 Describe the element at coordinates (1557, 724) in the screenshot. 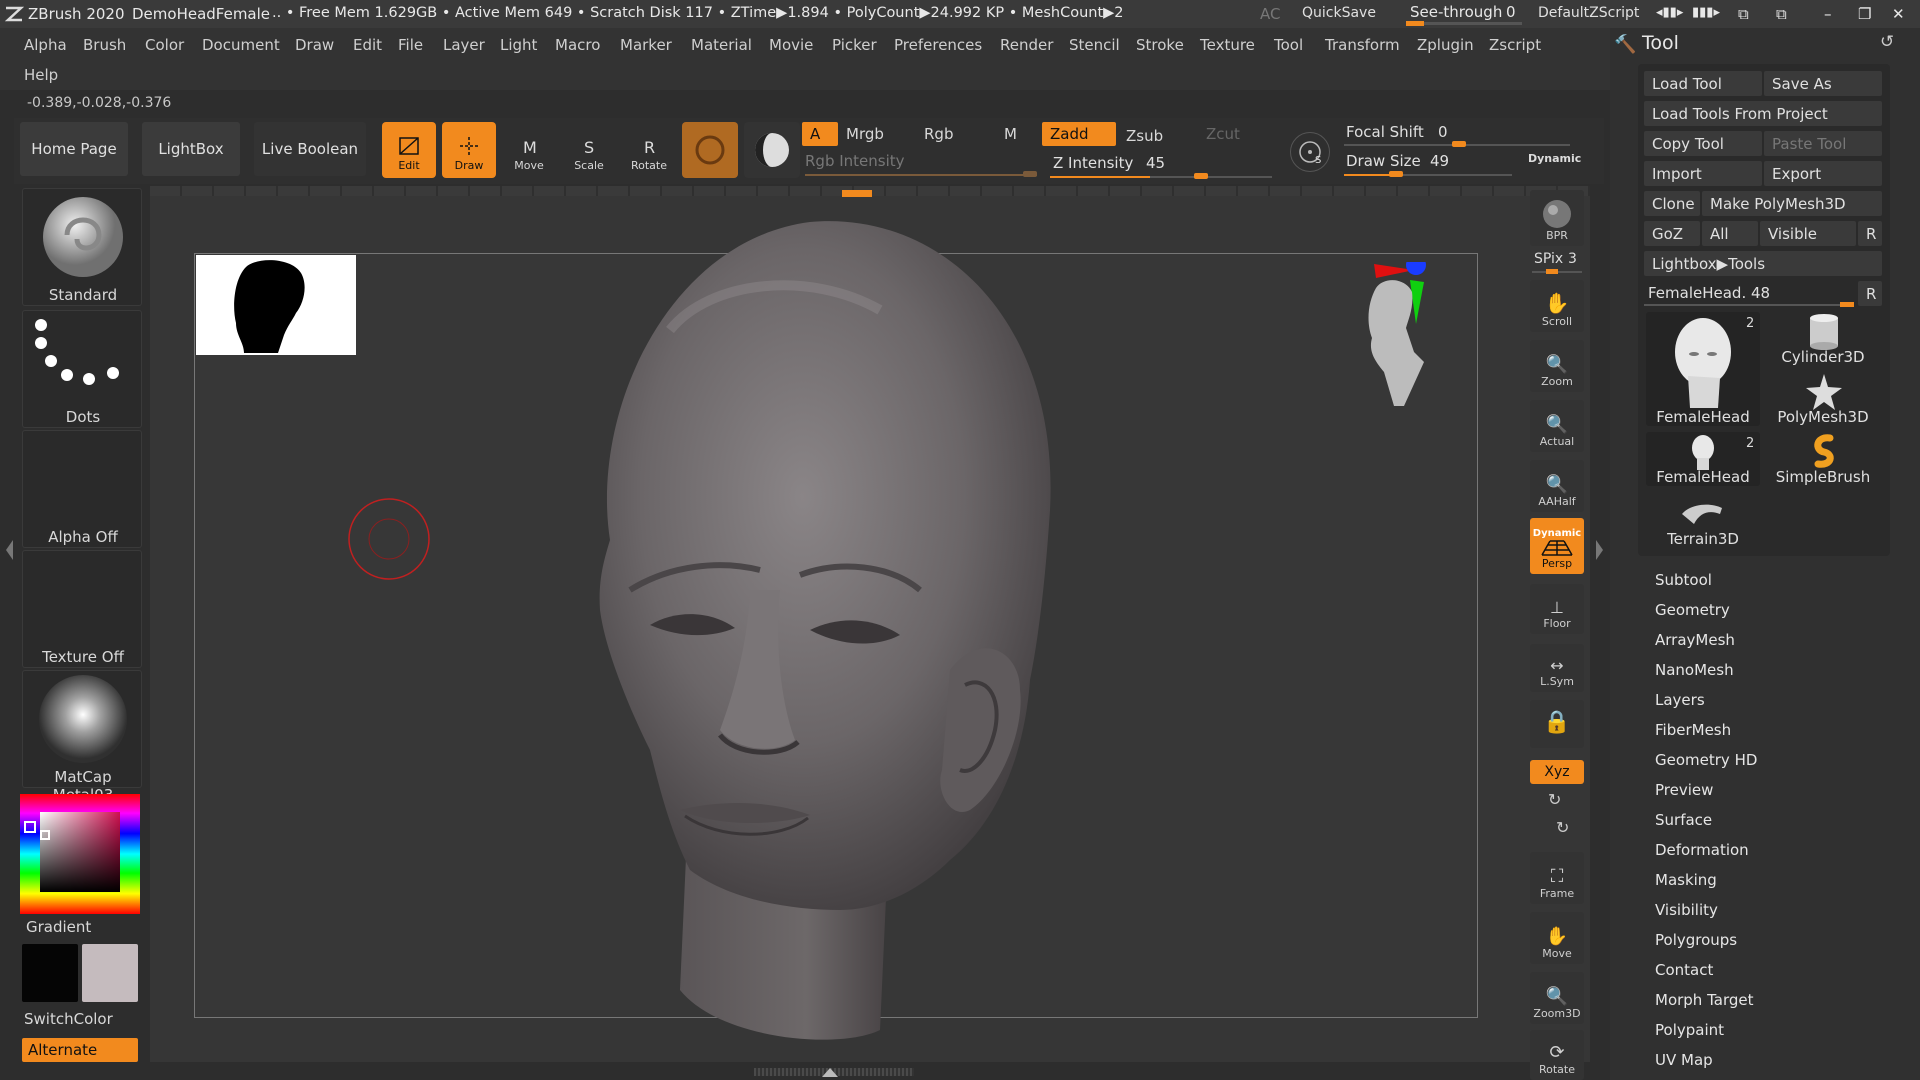

I see `gizmo-lock-button: 🔒` at that location.